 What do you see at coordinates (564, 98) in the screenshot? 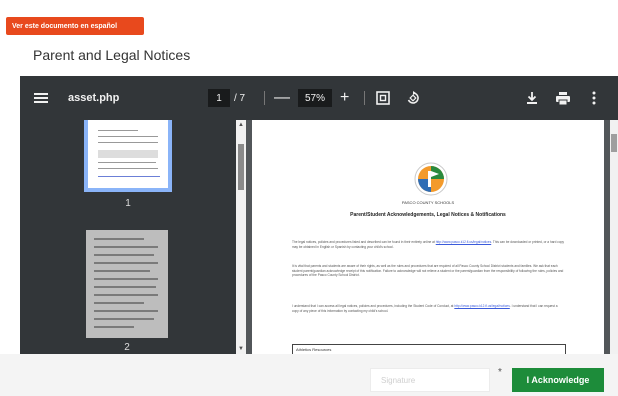
I see `print-icon` at bounding box center [564, 98].